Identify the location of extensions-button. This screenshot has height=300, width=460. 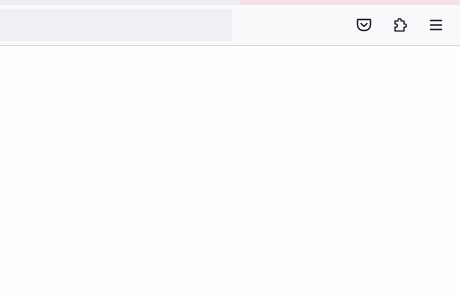
(400, 25).